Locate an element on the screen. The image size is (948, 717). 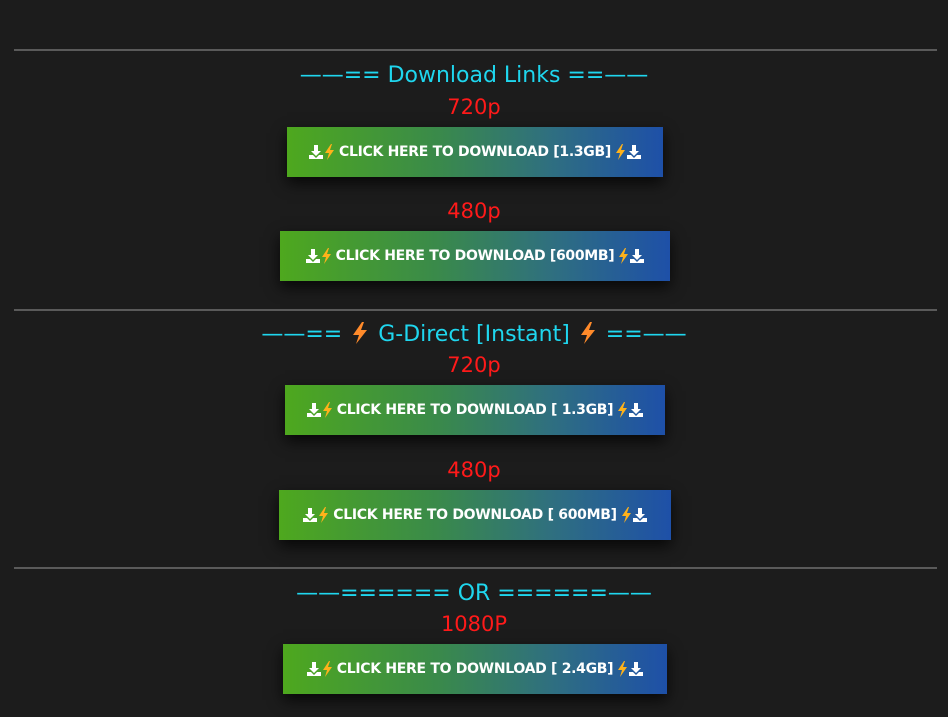
download-links-heading: ——== Download Links ==—— is located at coordinates (474, 75).